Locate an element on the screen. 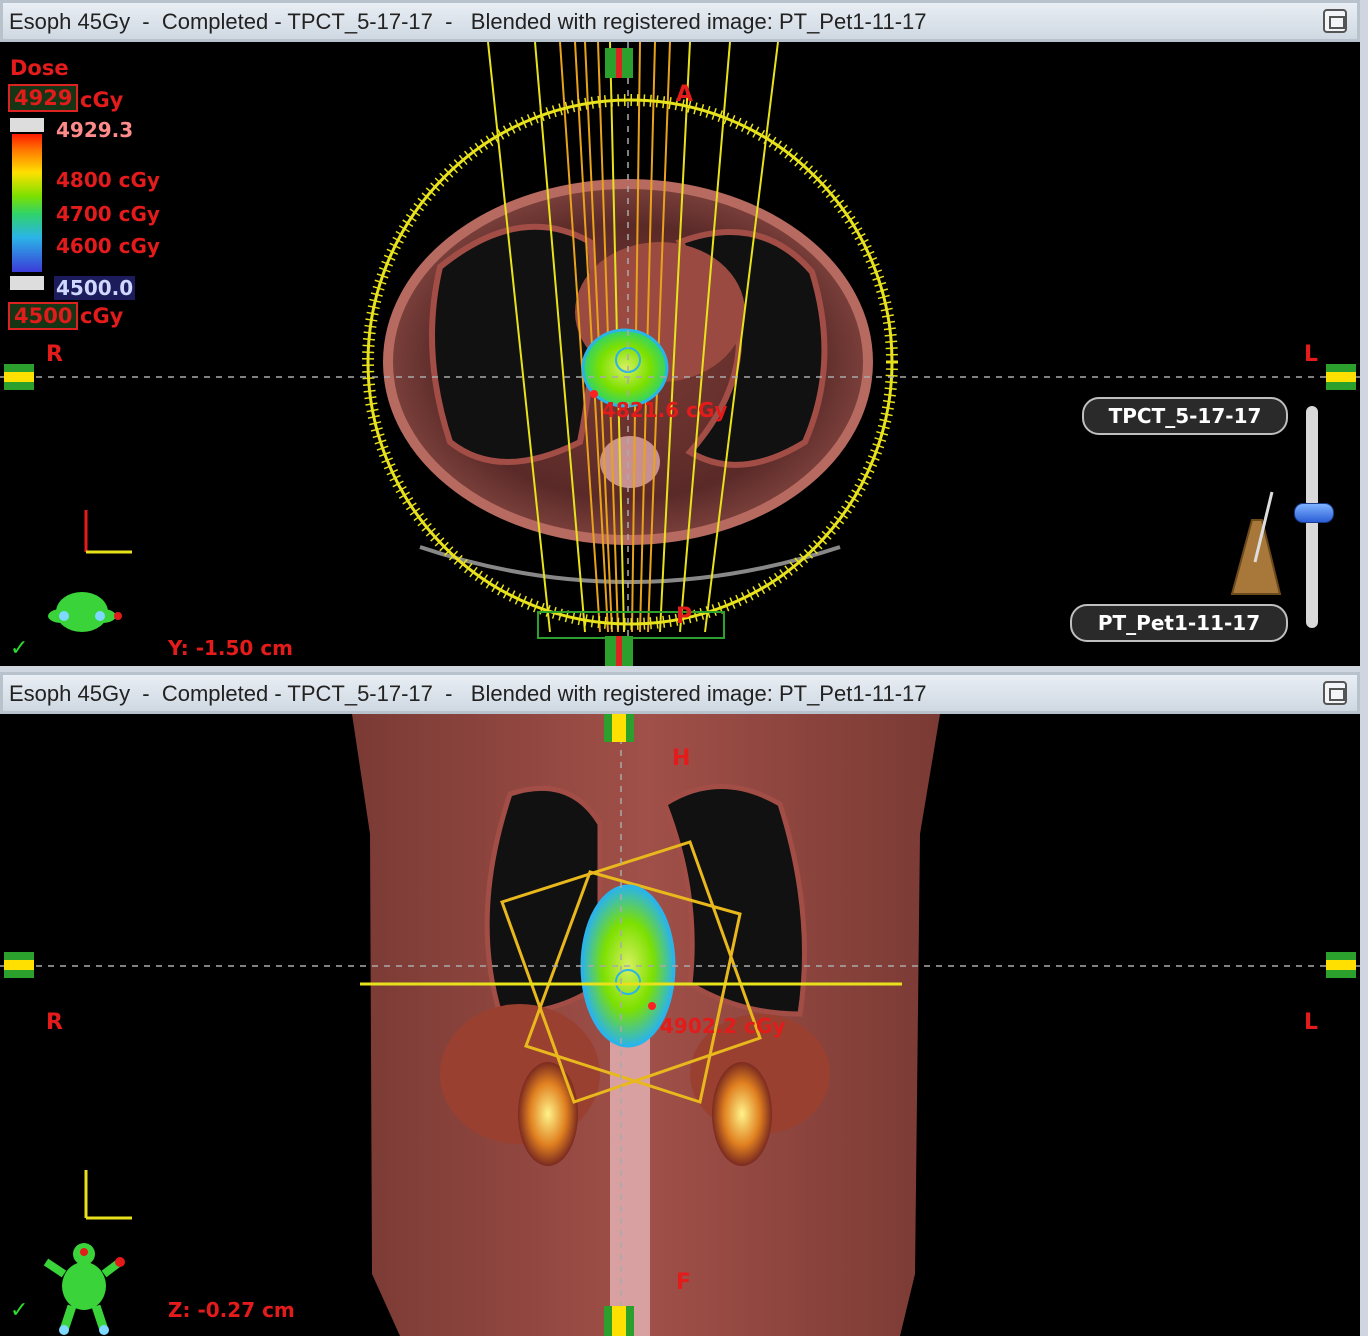 Image resolution: width=1368 pixels, height=1336 pixels. patient-orientation-icon is located at coordinates (84, 1289).